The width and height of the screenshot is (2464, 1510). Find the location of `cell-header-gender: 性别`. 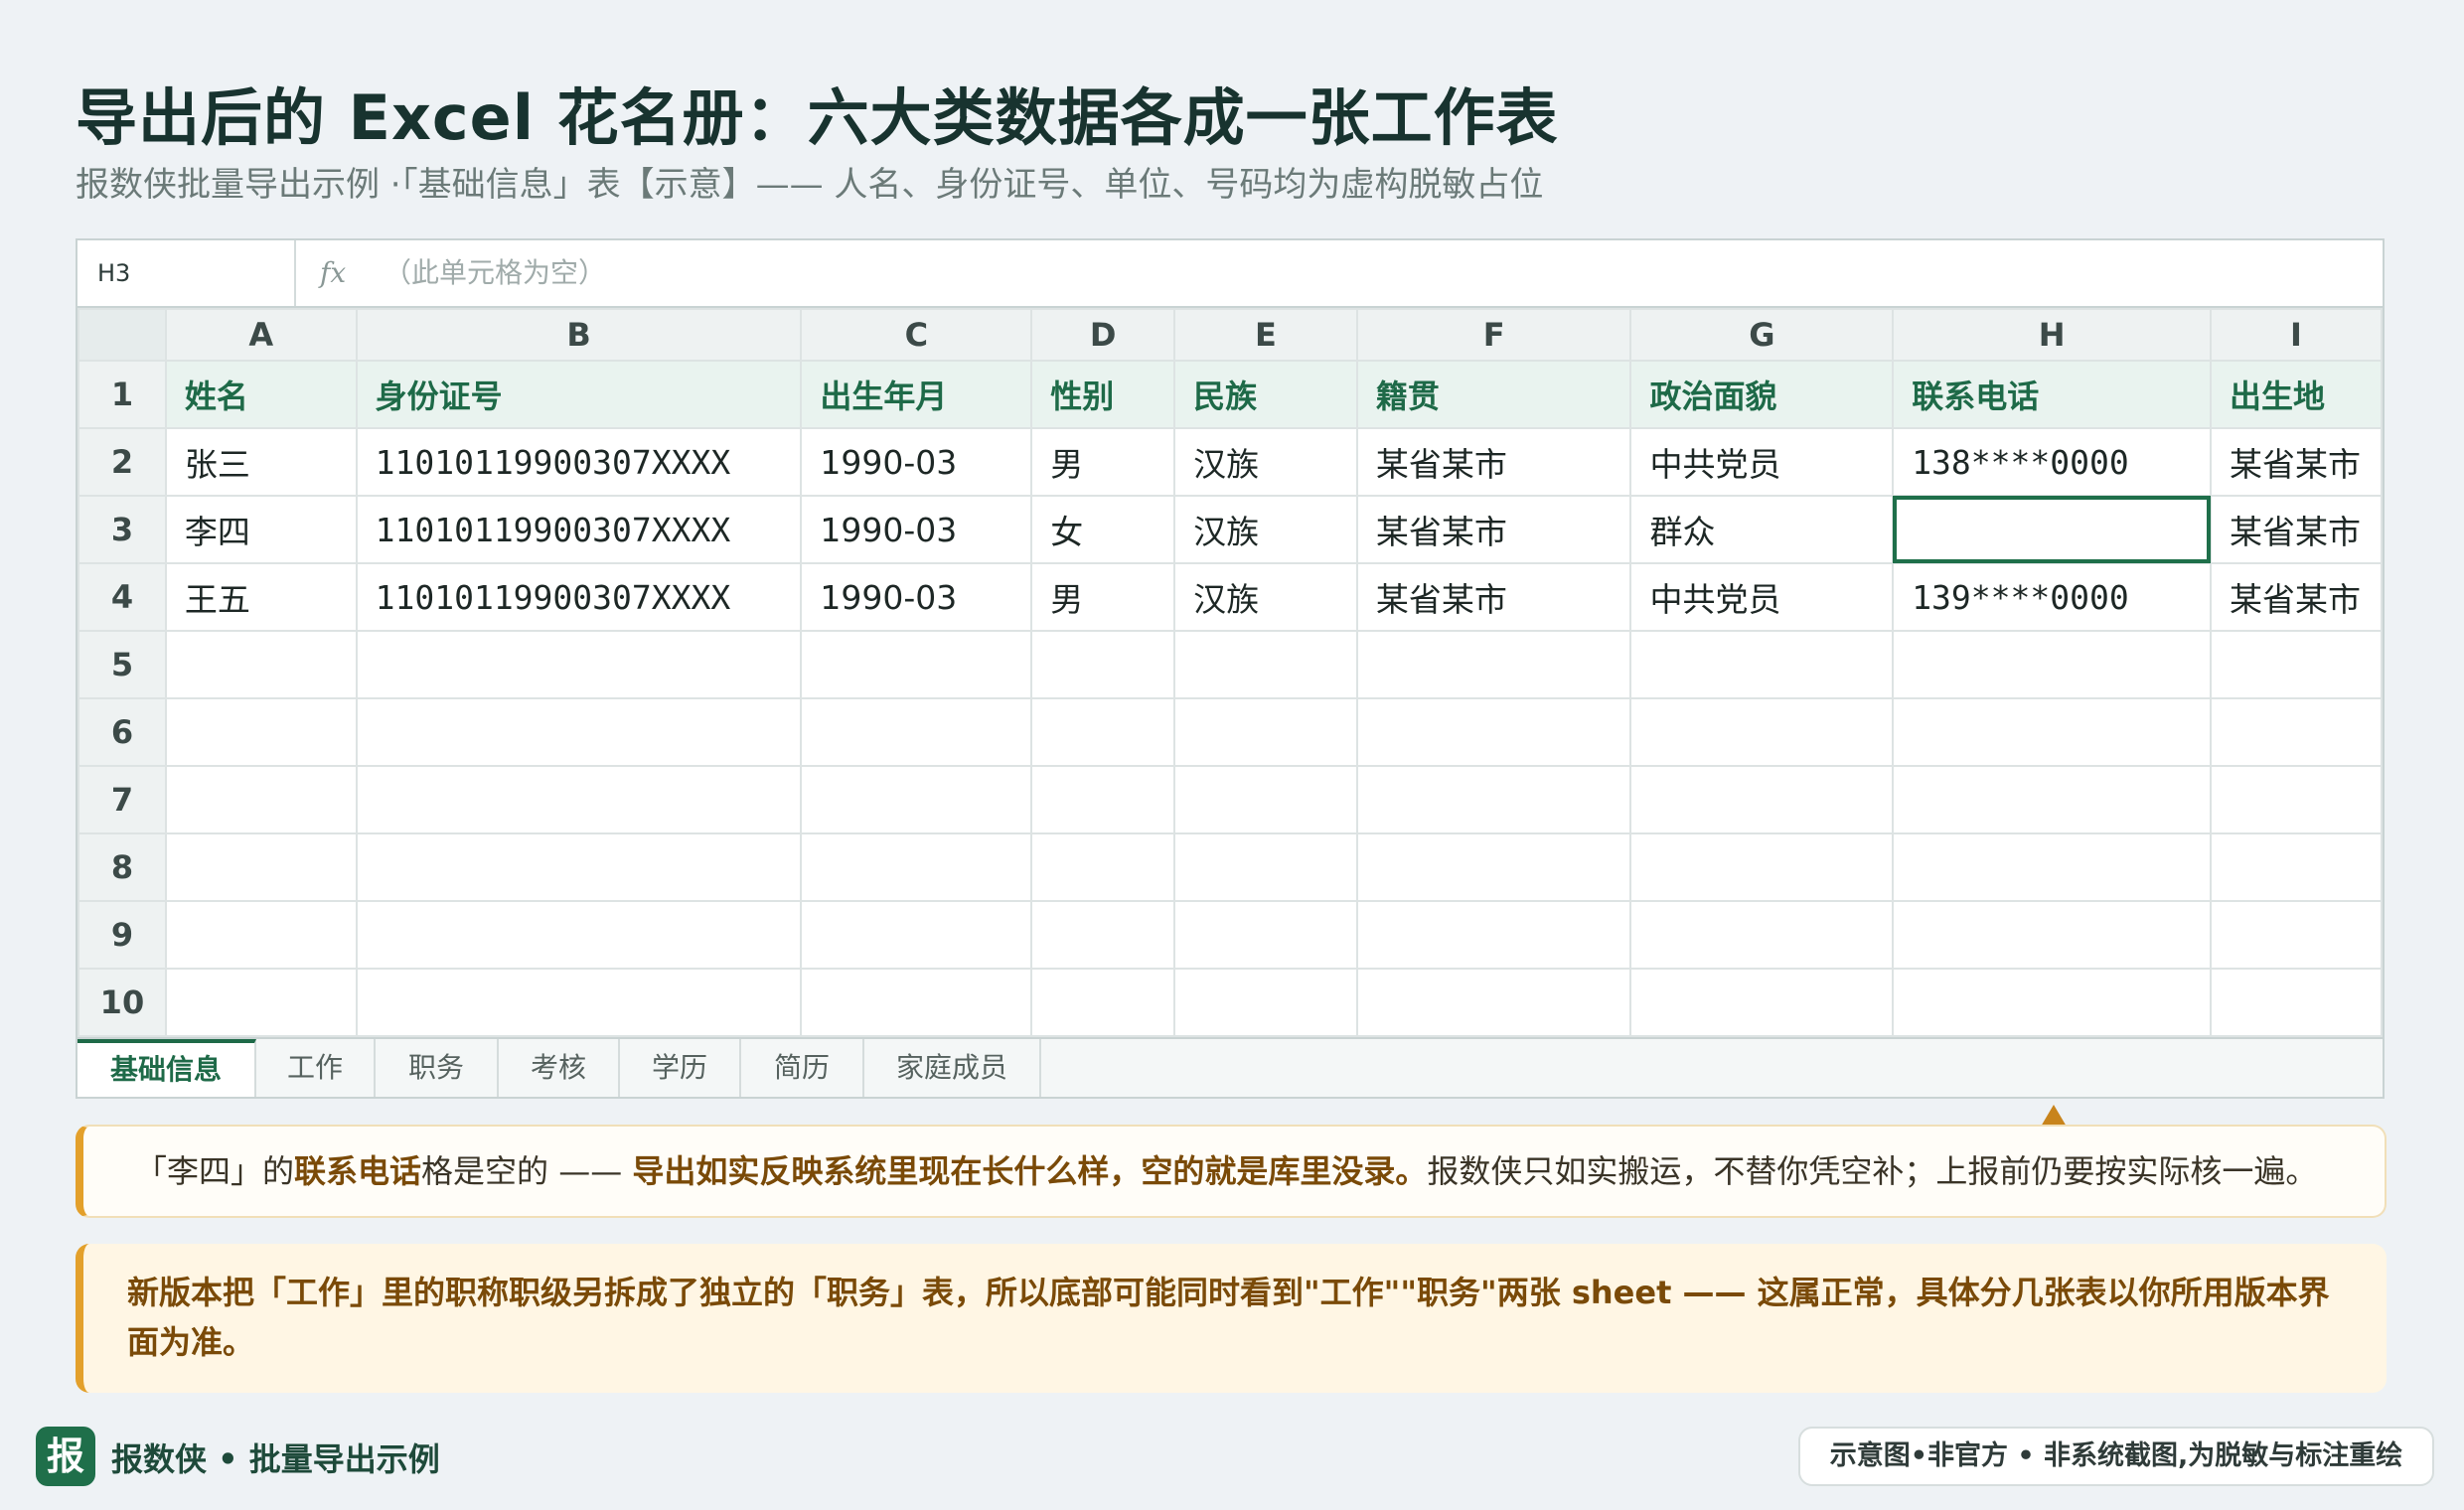

cell-header-gender: 性别 is located at coordinates (1103, 395).